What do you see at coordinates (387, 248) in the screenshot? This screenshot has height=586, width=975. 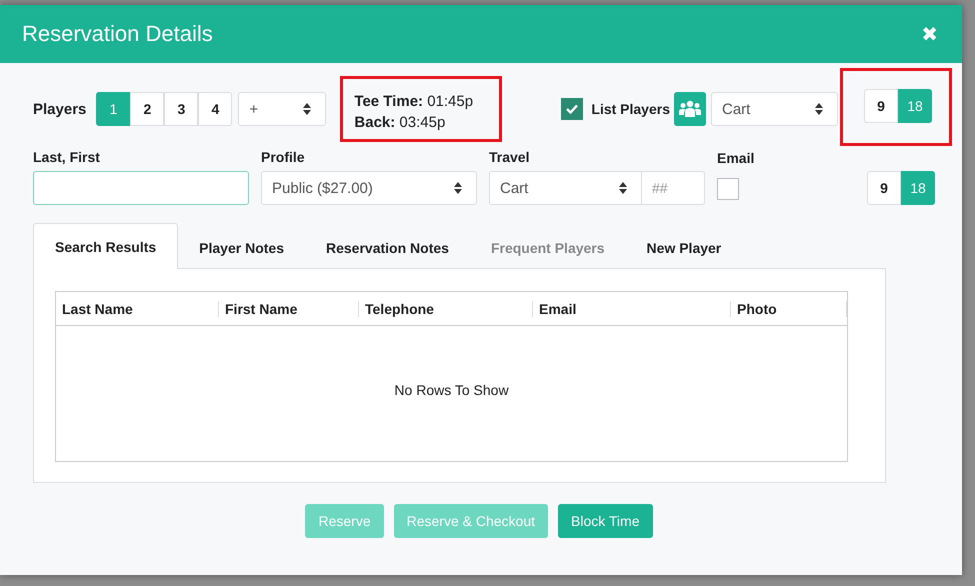 I see `tab: Reservation Notes` at bounding box center [387, 248].